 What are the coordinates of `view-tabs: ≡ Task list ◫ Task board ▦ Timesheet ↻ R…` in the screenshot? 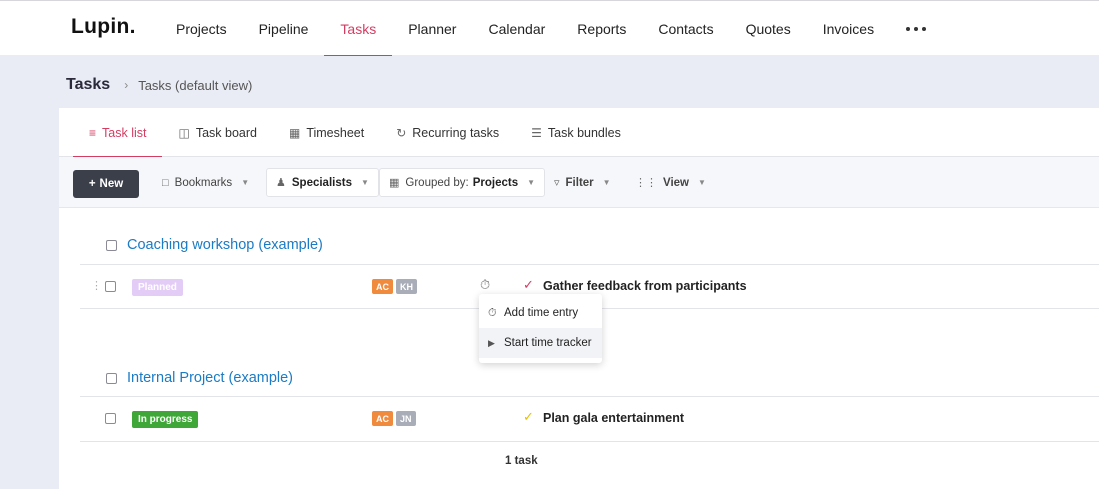 It's located at (579, 133).